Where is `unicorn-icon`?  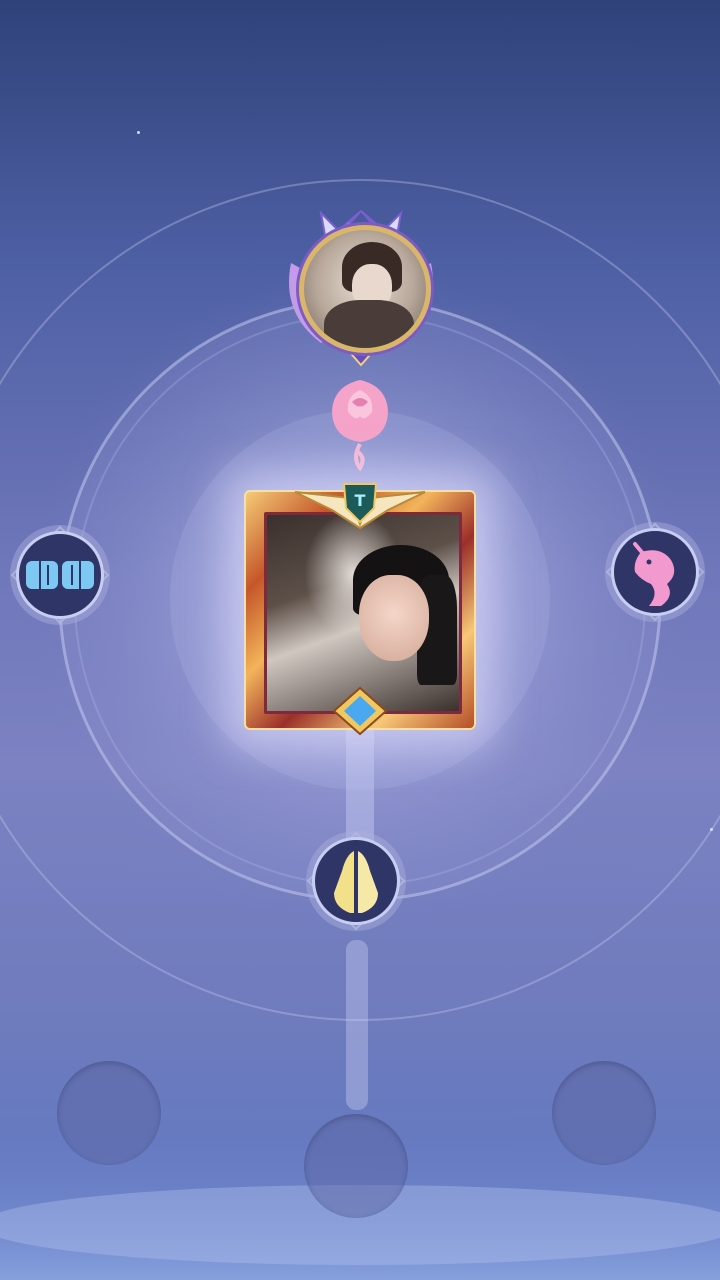
unicorn-icon is located at coordinates (654, 574).